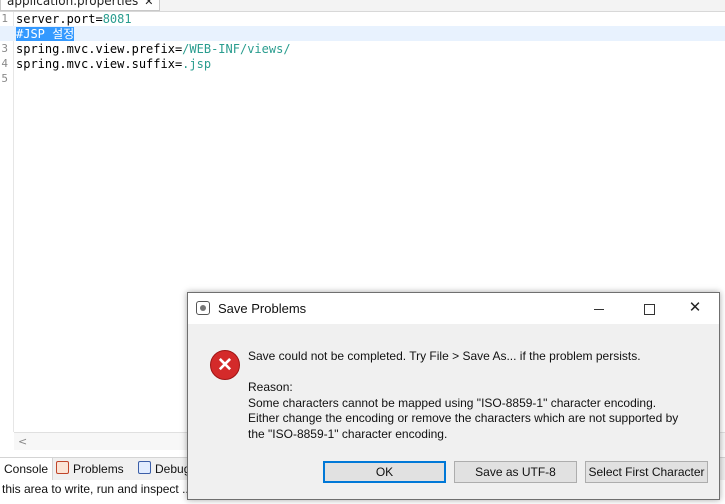 The width and height of the screenshot is (725, 504). I want to click on property-key: spring.mvc.view.prefix=, so click(99, 49).